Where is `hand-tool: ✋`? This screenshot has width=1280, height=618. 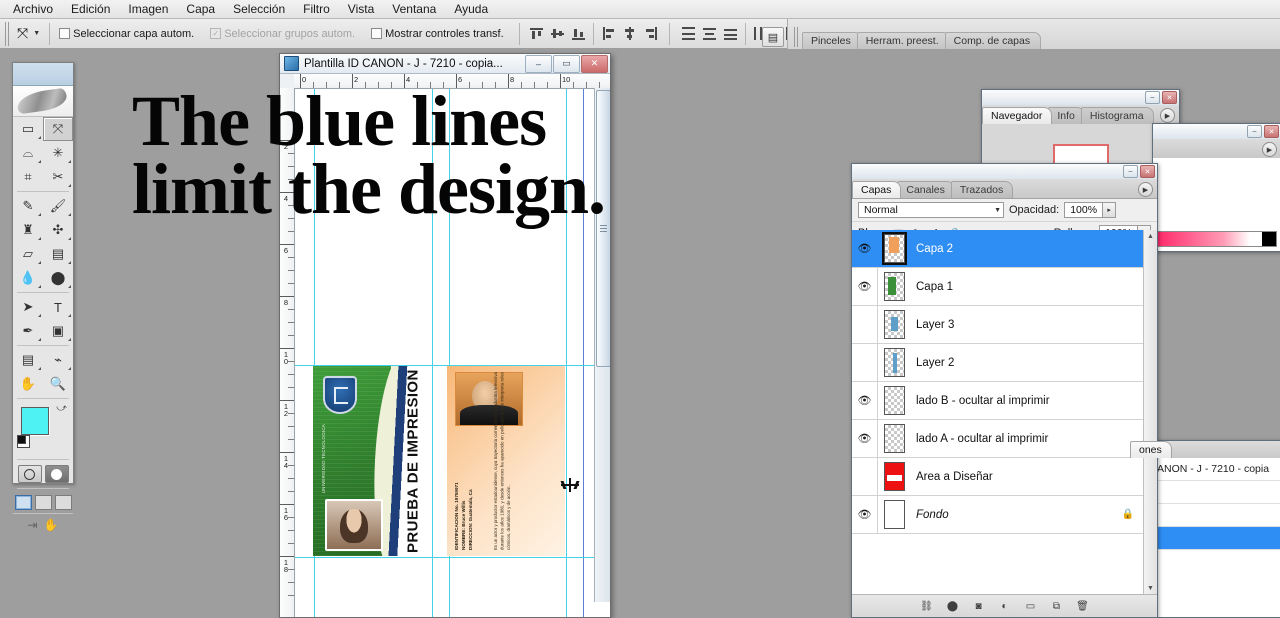 hand-tool: ✋ is located at coordinates (28, 384).